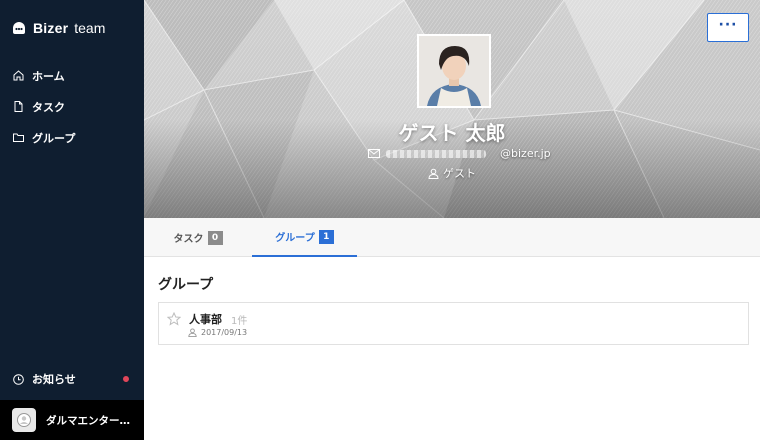 The image size is (760, 440). Describe the element at coordinates (48, 76) in the screenshot. I see `sidebar-item-label: ホーム` at that location.